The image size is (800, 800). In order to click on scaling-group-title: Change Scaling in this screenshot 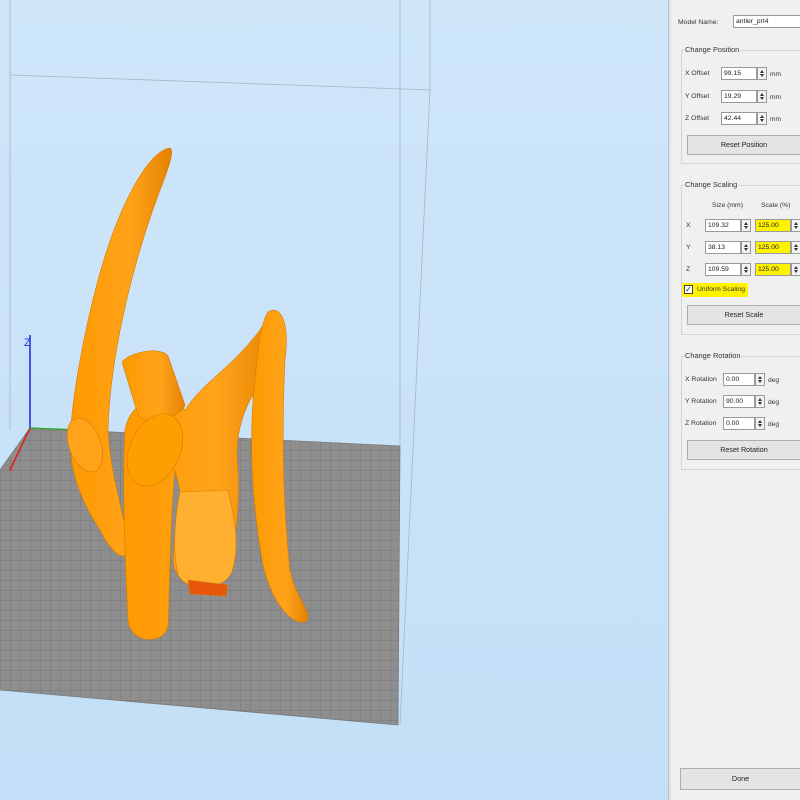, I will do `click(711, 184)`.